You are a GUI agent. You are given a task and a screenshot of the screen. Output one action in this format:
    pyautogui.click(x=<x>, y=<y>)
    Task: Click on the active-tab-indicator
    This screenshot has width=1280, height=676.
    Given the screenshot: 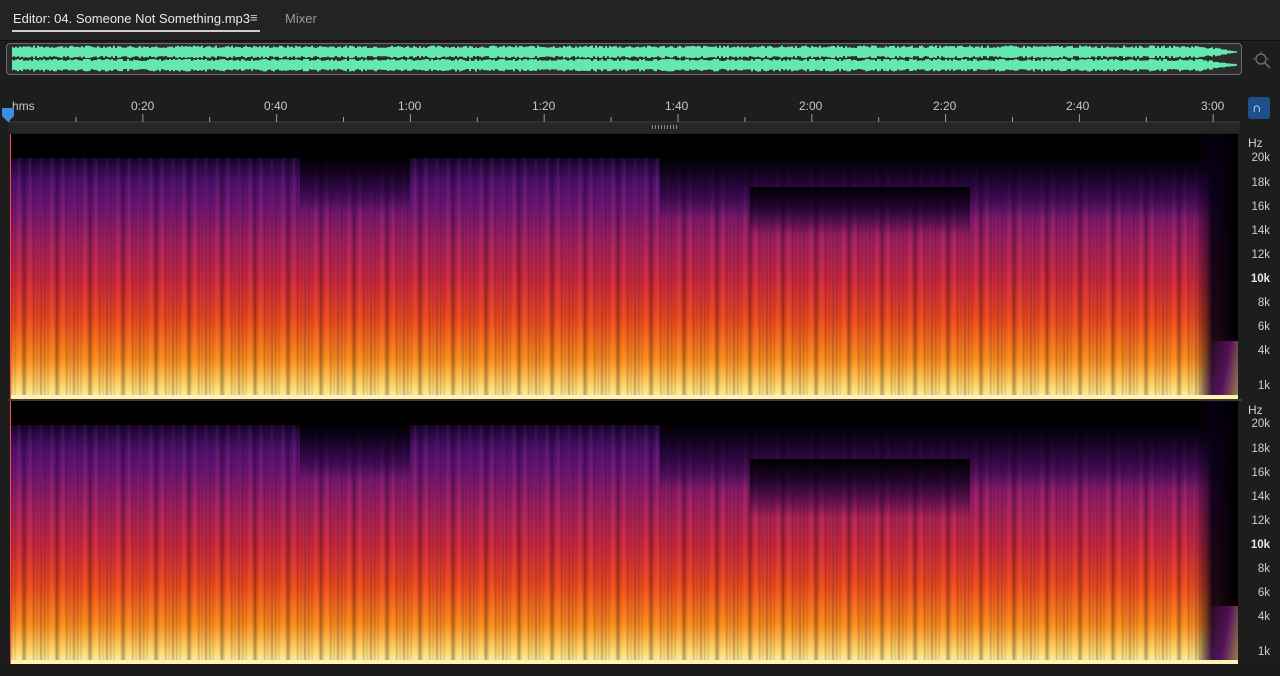 What is the action you would take?
    pyautogui.click(x=136, y=31)
    